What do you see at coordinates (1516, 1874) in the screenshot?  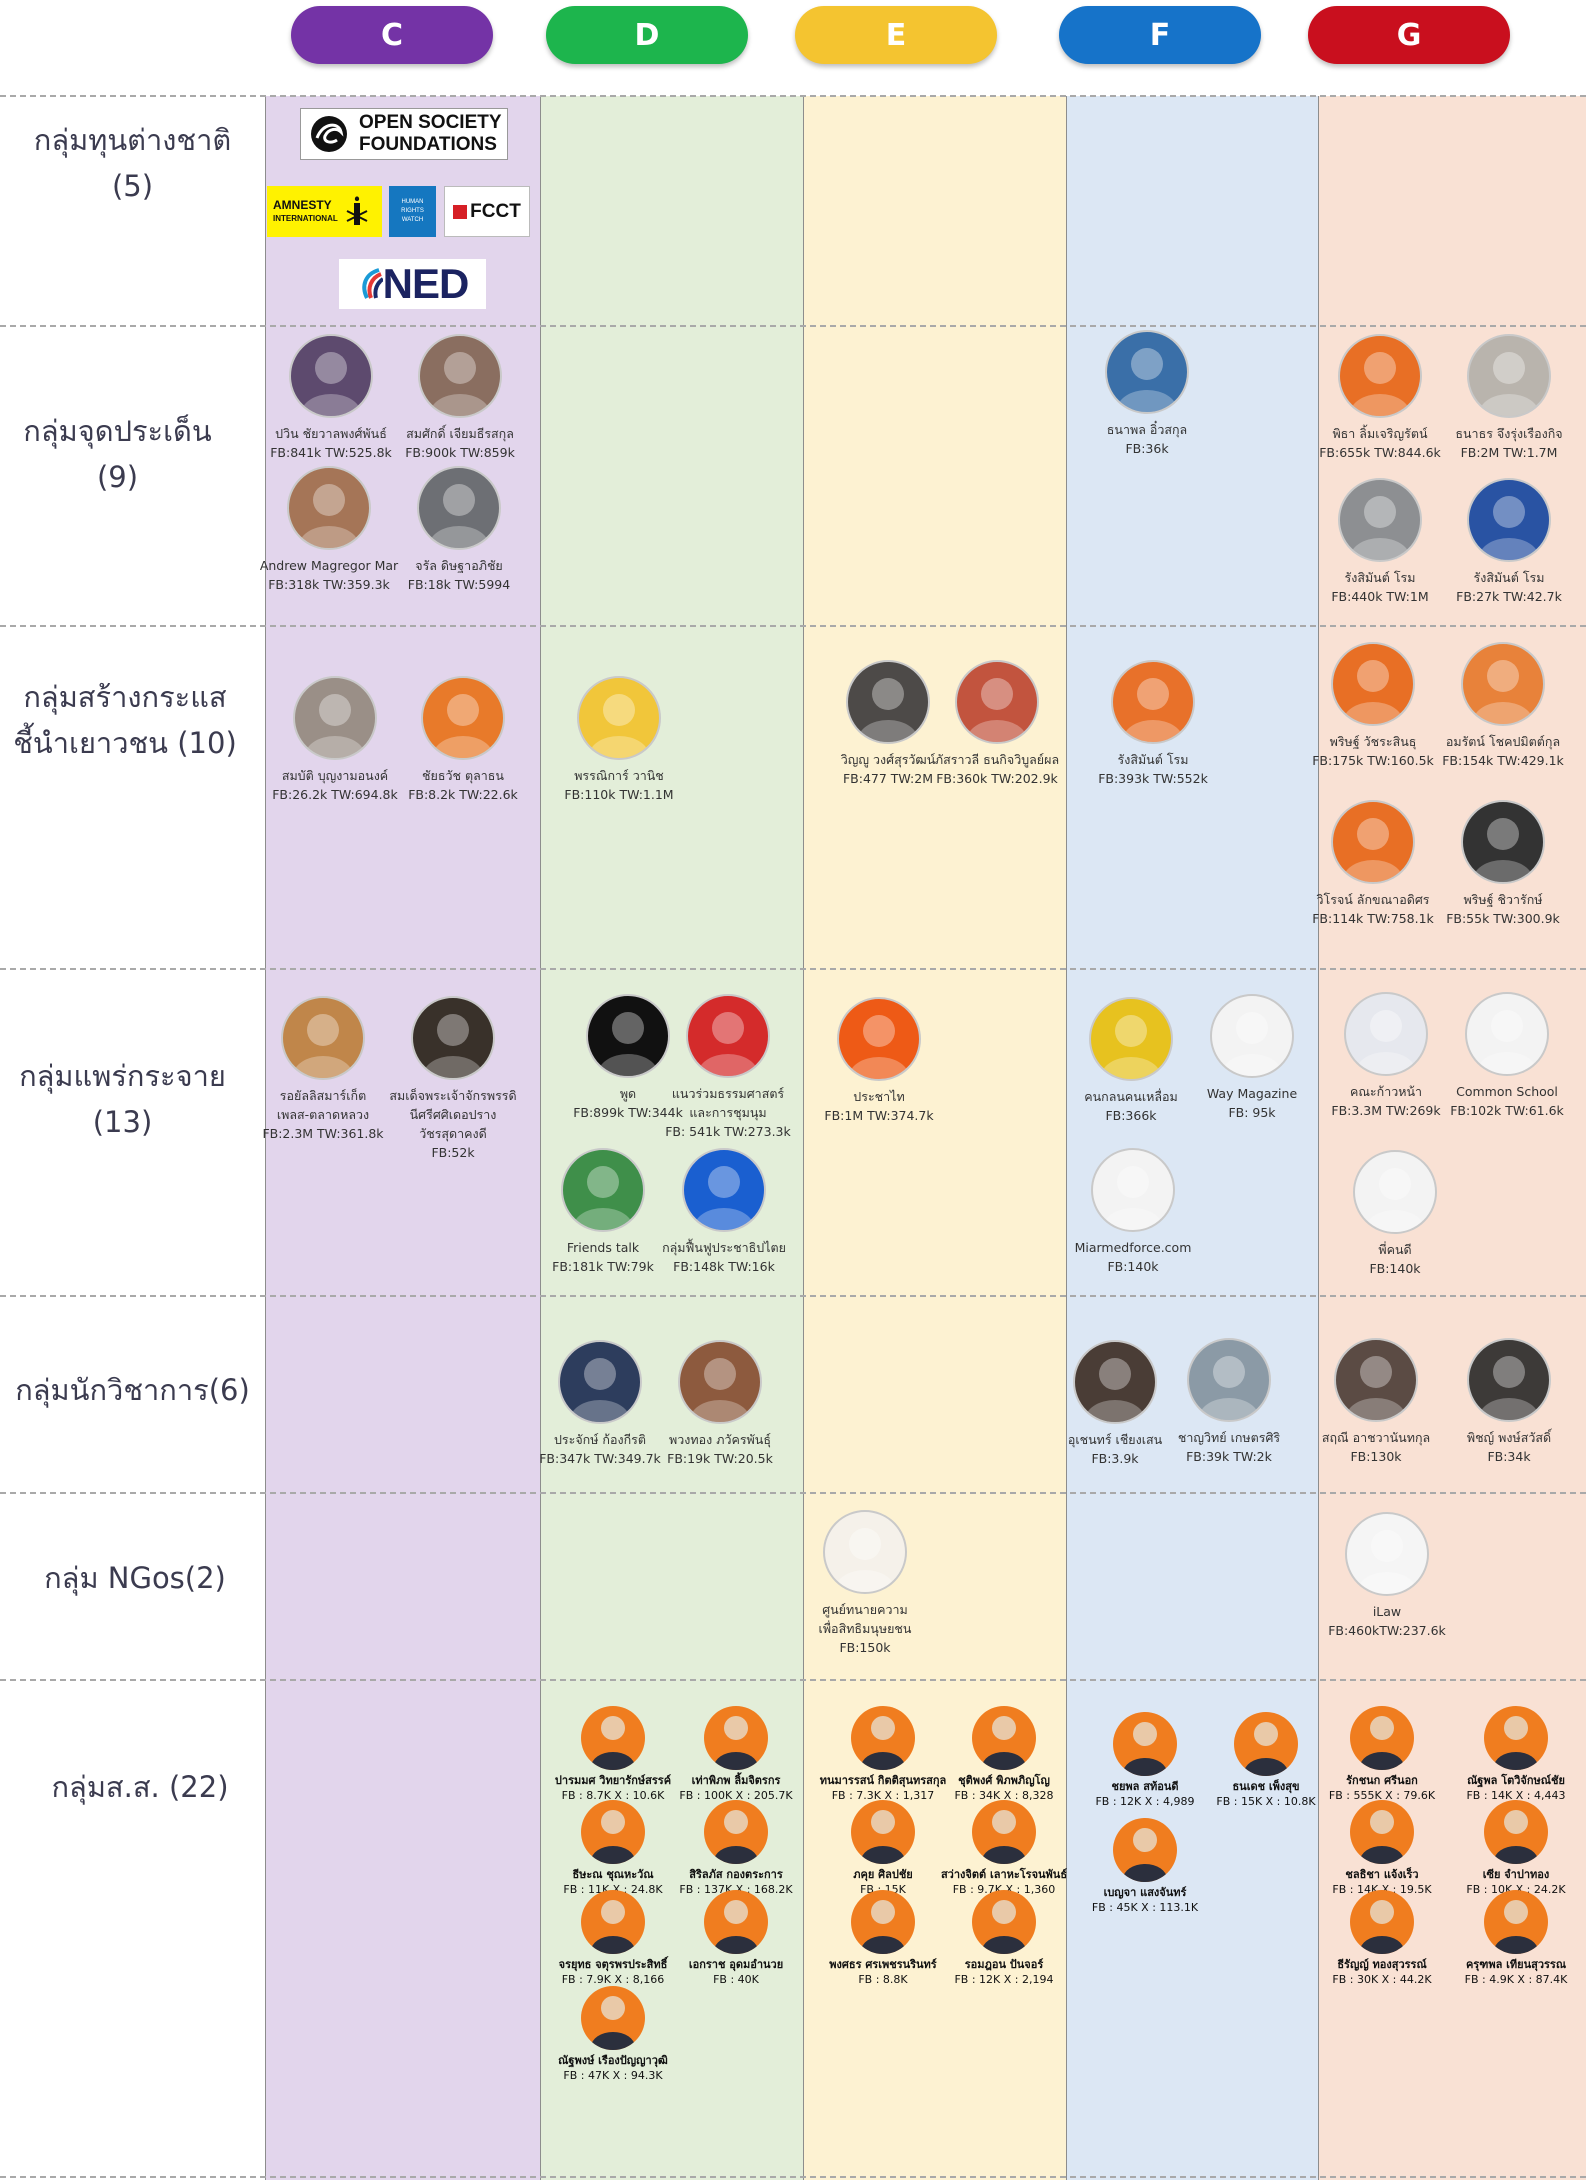 I see `mp-name: เซีย จำปาทอง` at bounding box center [1516, 1874].